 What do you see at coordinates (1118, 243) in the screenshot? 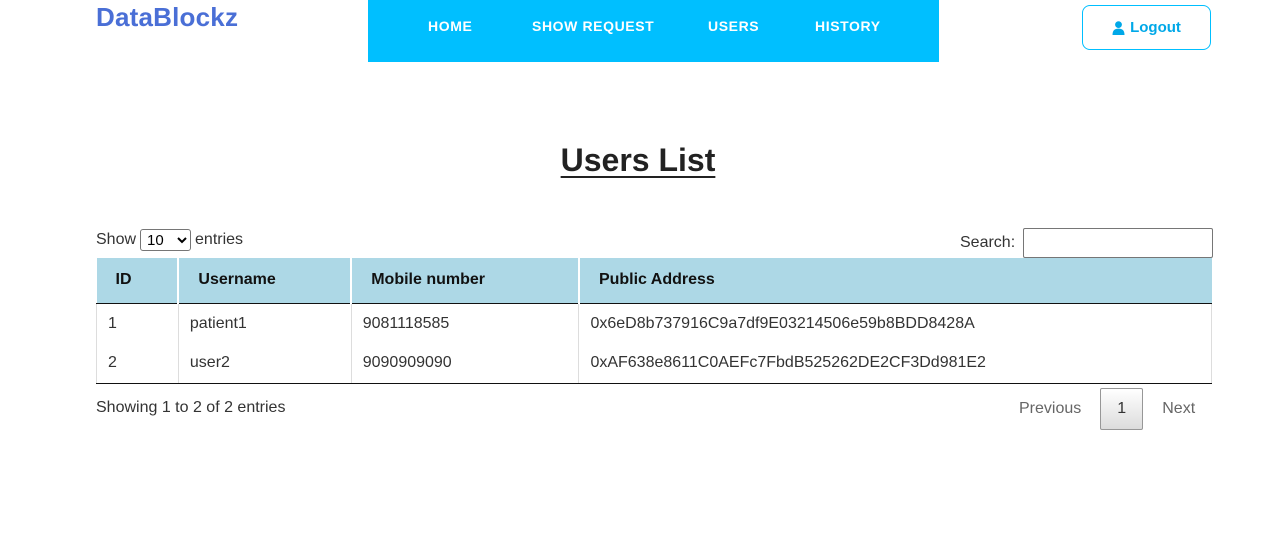
I see `search-input` at bounding box center [1118, 243].